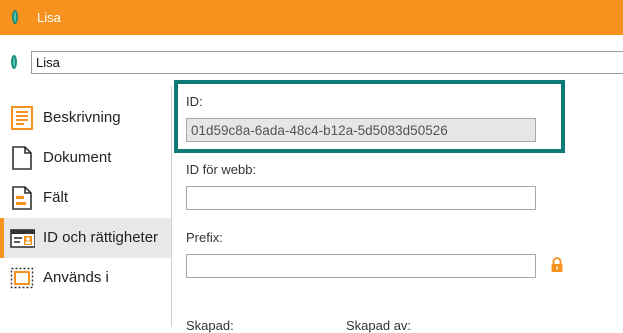  What do you see at coordinates (22, 198) in the screenshot?
I see `fields-icon` at bounding box center [22, 198].